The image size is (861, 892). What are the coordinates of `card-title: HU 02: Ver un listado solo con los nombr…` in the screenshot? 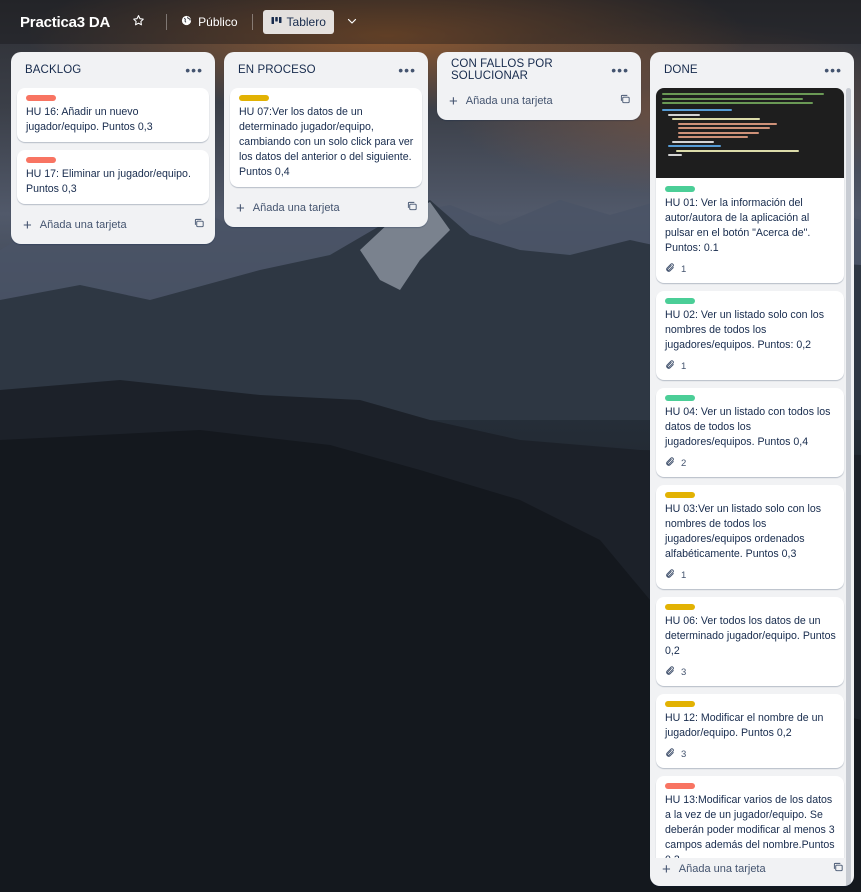 It's located at (744, 330).